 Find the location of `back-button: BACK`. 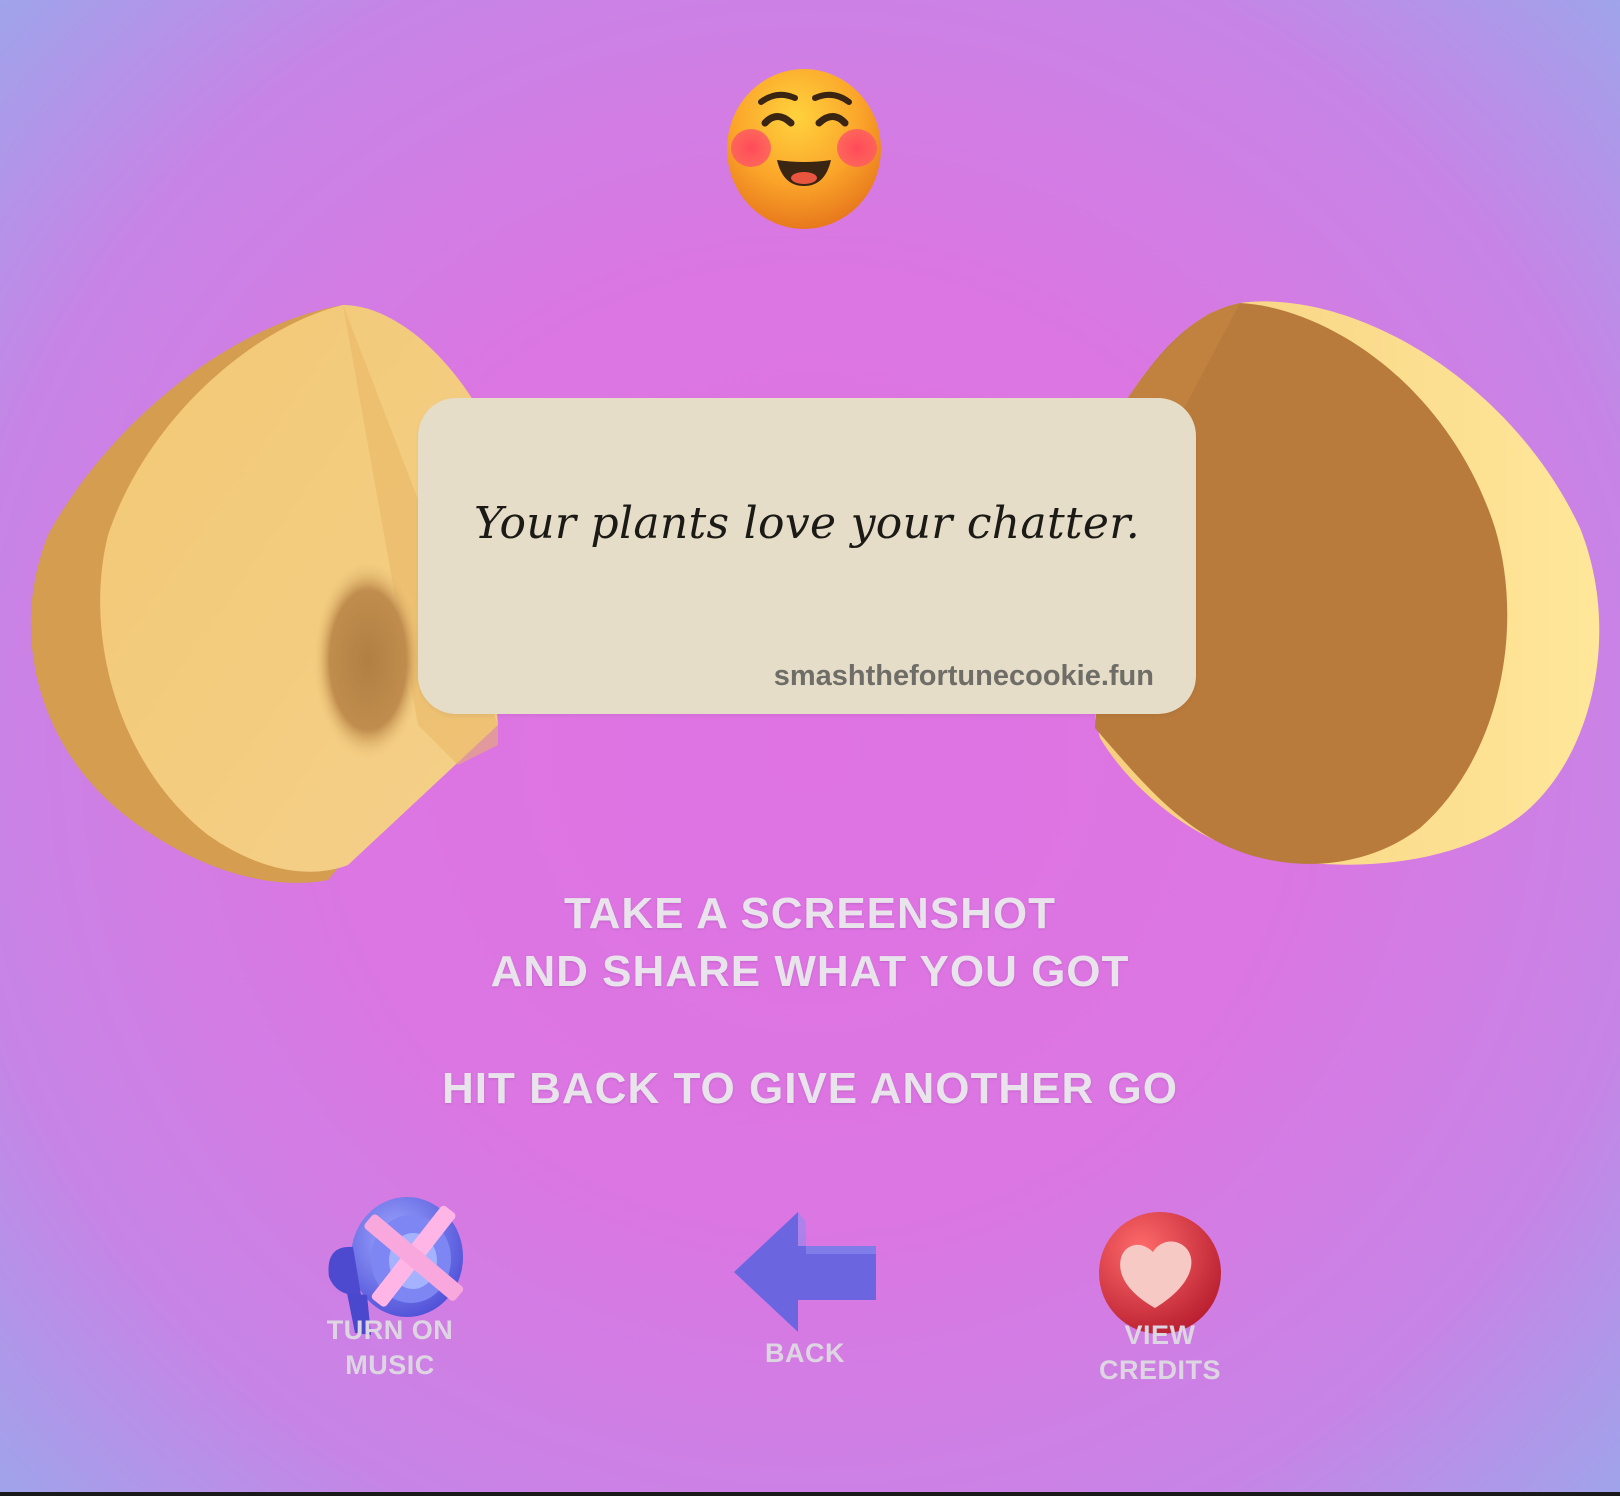

back-button: BACK is located at coordinates (805, 1290).